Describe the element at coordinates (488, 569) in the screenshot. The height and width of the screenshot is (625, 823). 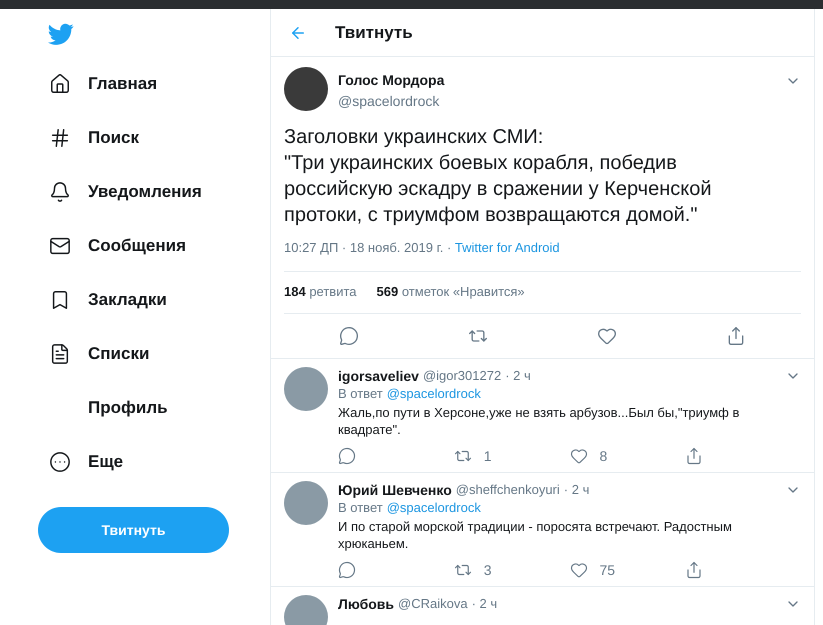
I see `action-count: 3` at that location.